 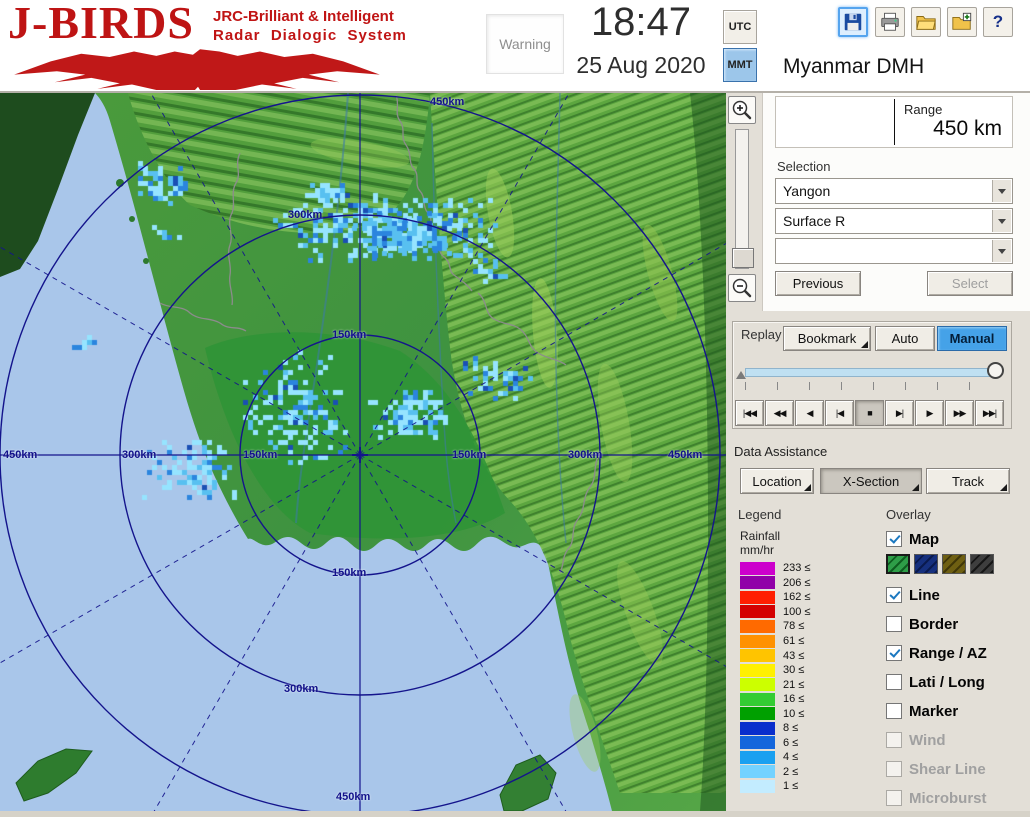 What do you see at coordinates (775, 743) in the screenshot?
I see `legend-row: 6 ≤` at bounding box center [775, 743].